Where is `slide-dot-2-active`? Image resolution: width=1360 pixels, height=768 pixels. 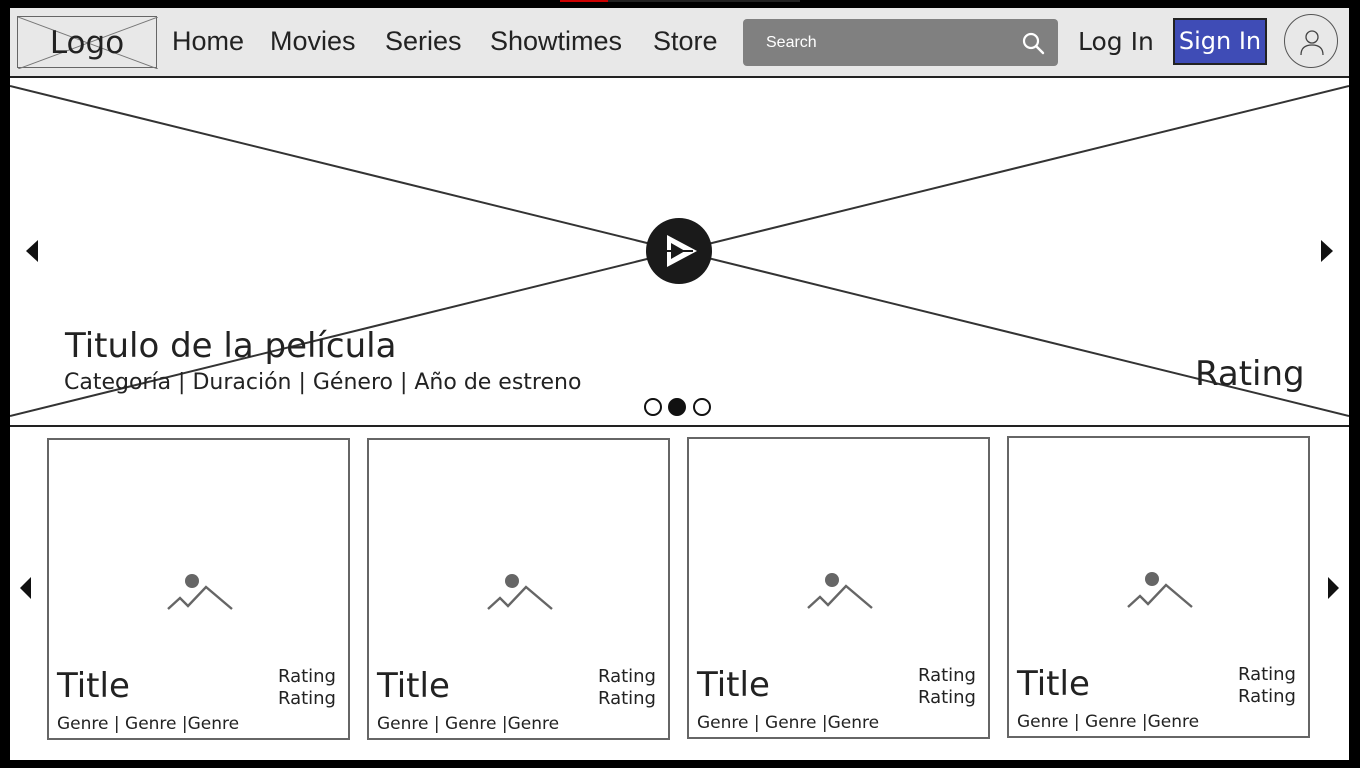
slide-dot-2-active is located at coordinates (677, 407).